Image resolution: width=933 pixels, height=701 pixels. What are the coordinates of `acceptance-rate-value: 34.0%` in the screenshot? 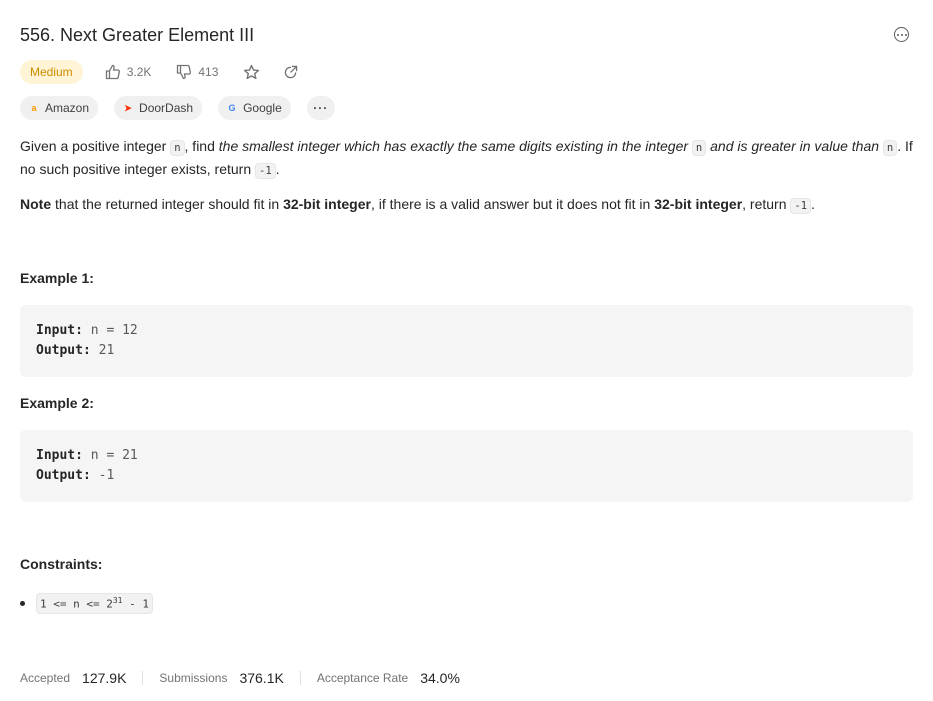 It's located at (440, 678).